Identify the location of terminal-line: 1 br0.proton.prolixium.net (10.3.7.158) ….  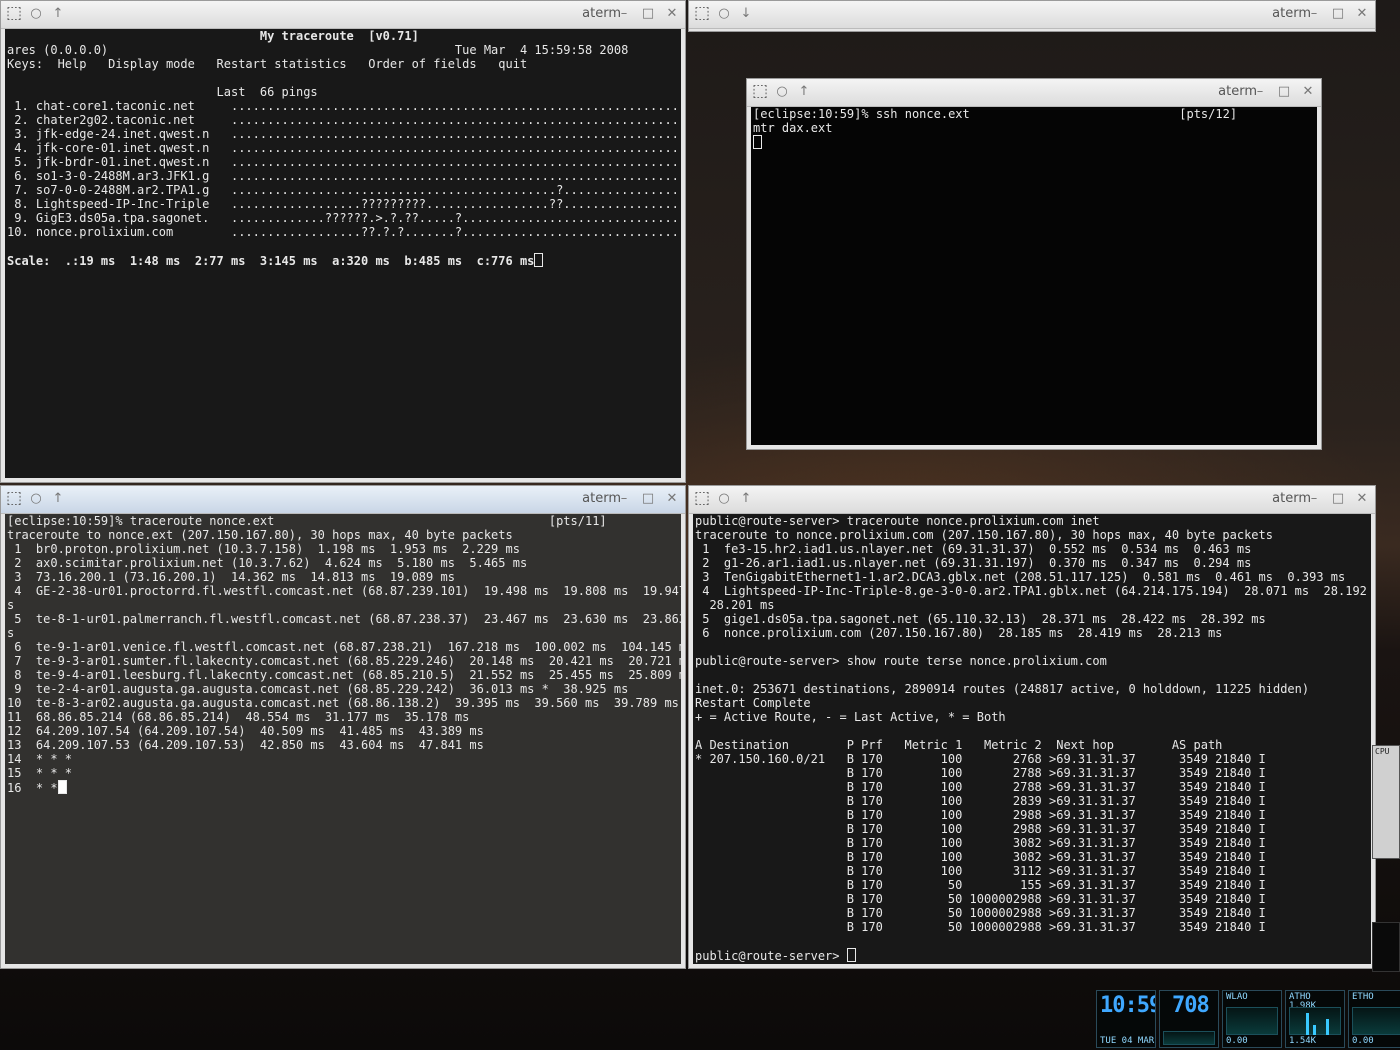
(343, 549).